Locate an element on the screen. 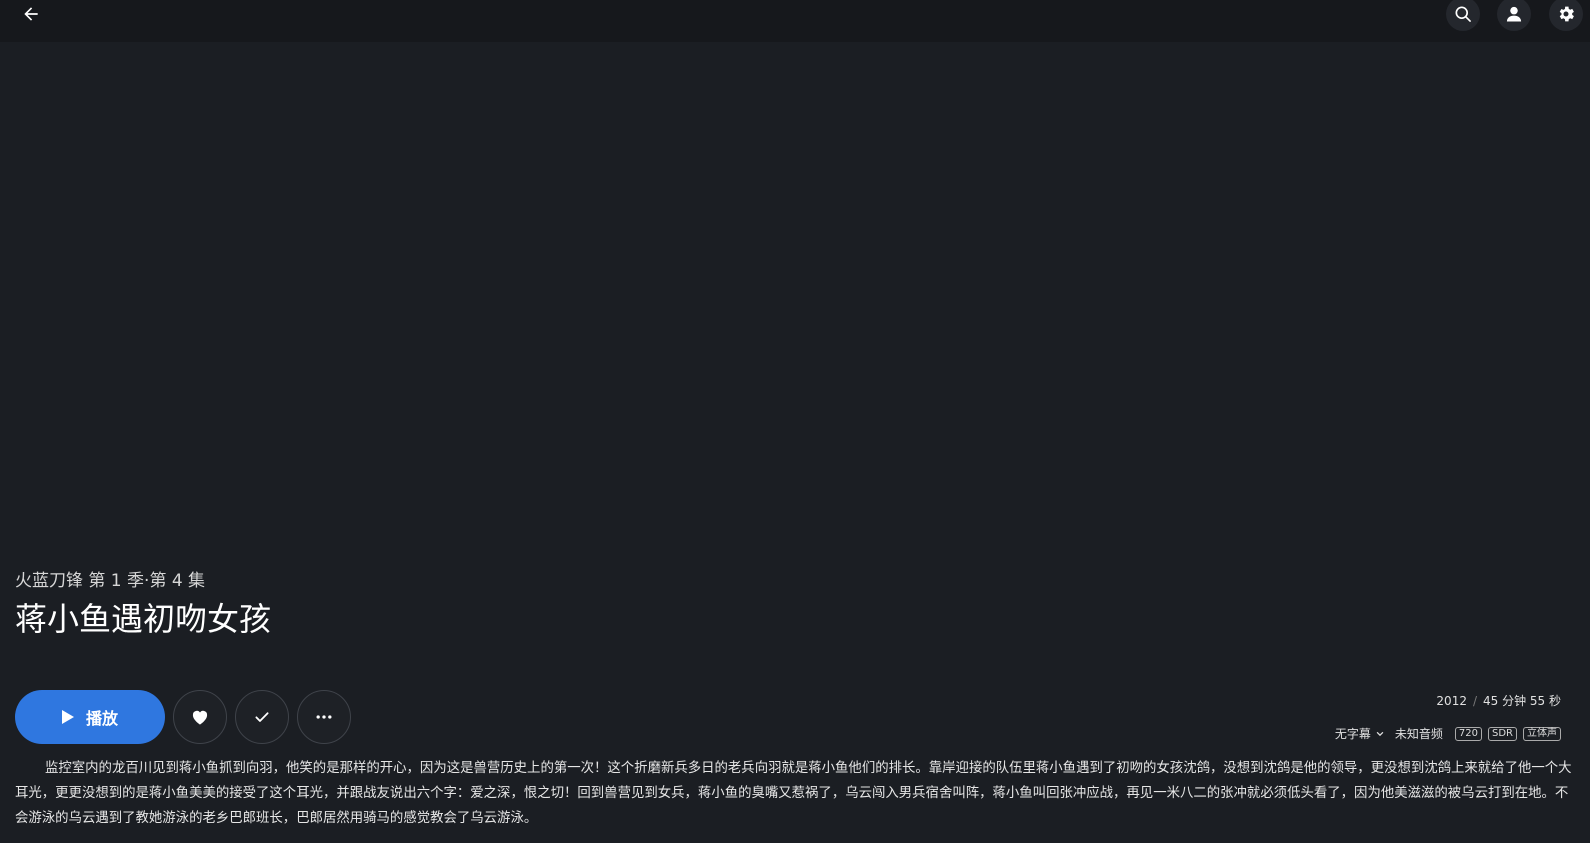  episode-number: 第 4 集 is located at coordinates (177, 581).